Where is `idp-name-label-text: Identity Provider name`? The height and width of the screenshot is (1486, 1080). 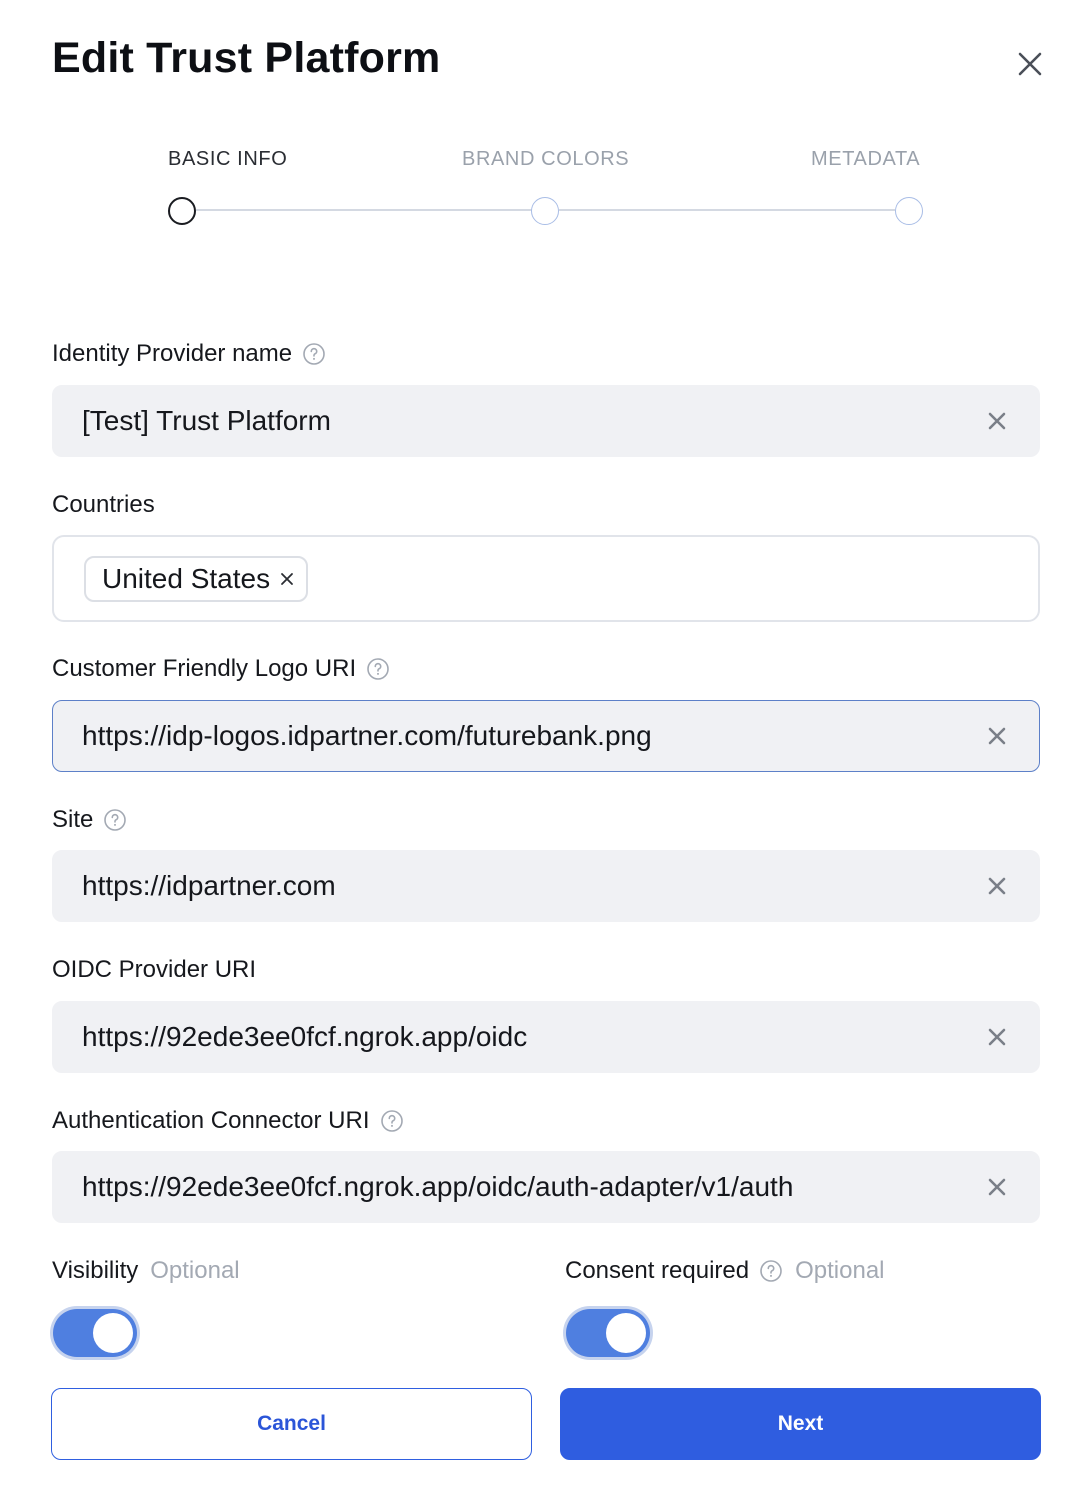 idp-name-label-text: Identity Provider name is located at coordinates (172, 353).